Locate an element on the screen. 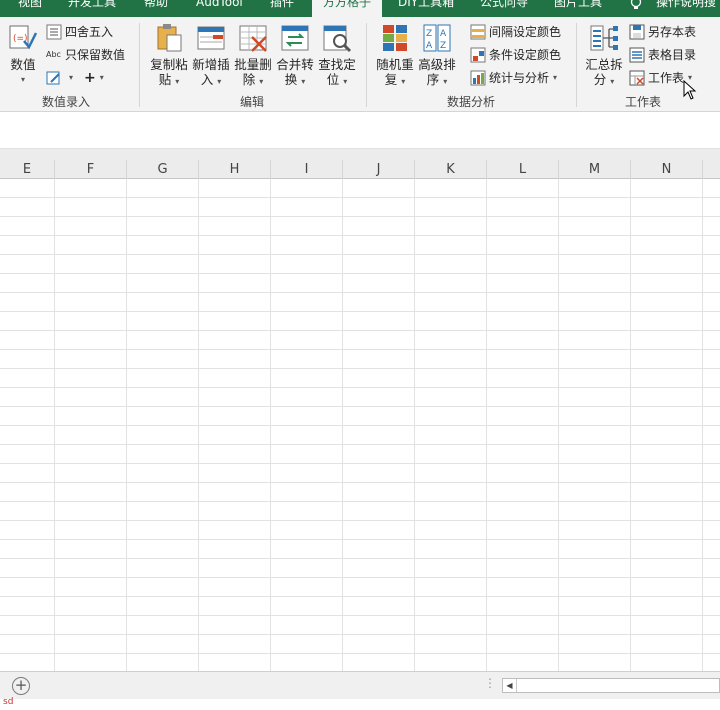 This screenshot has height=710, width=720. round-button-label: 四舍五入 is located at coordinates (89, 32).